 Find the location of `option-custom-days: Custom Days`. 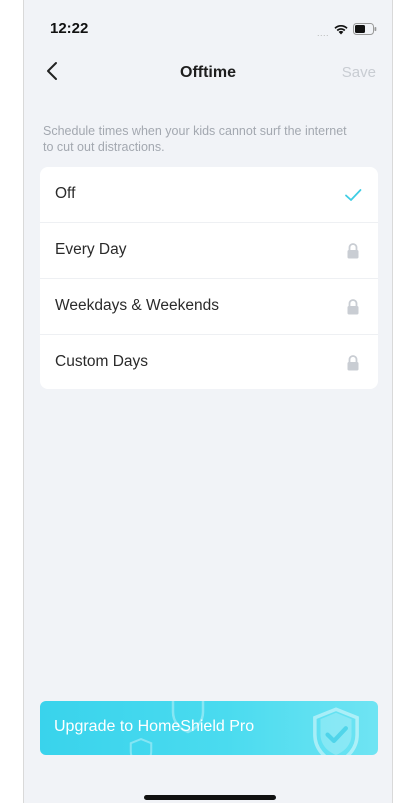

option-custom-days: Custom Days is located at coordinates (209, 362).